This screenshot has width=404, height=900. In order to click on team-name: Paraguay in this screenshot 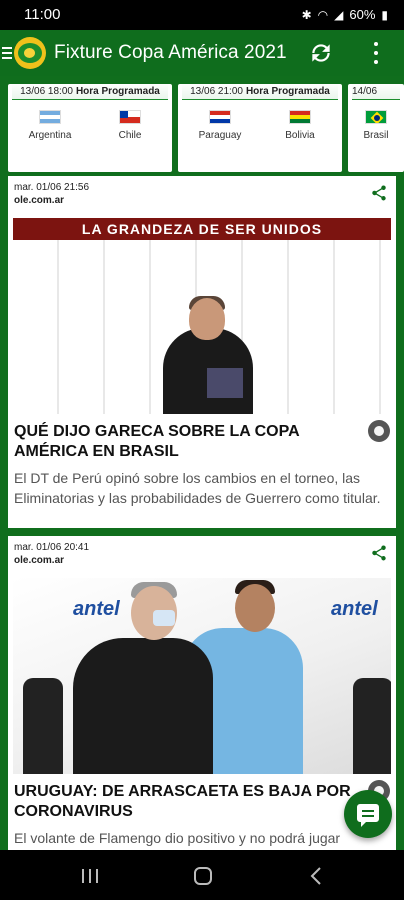, I will do `click(220, 135)`.